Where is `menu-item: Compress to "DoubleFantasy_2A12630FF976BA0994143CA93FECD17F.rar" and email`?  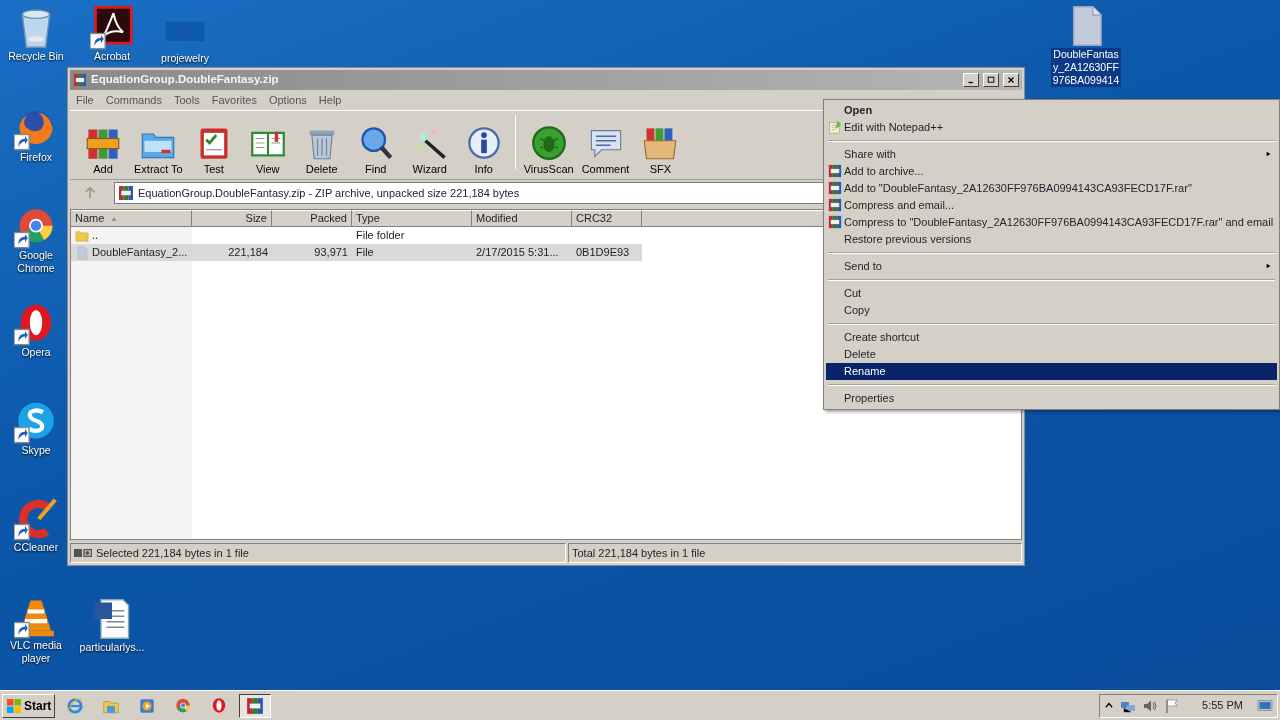
menu-item: Compress to "DoubleFantasy_2A12630FF976BA0994143CA93FECD17F.rar" and email is located at coordinates (1051, 222).